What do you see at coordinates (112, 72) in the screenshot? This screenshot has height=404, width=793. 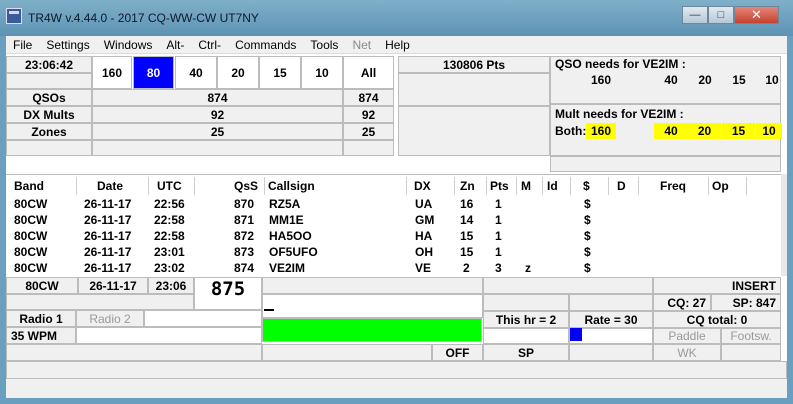 I see `band-button-160: 160` at bounding box center [112, 72].